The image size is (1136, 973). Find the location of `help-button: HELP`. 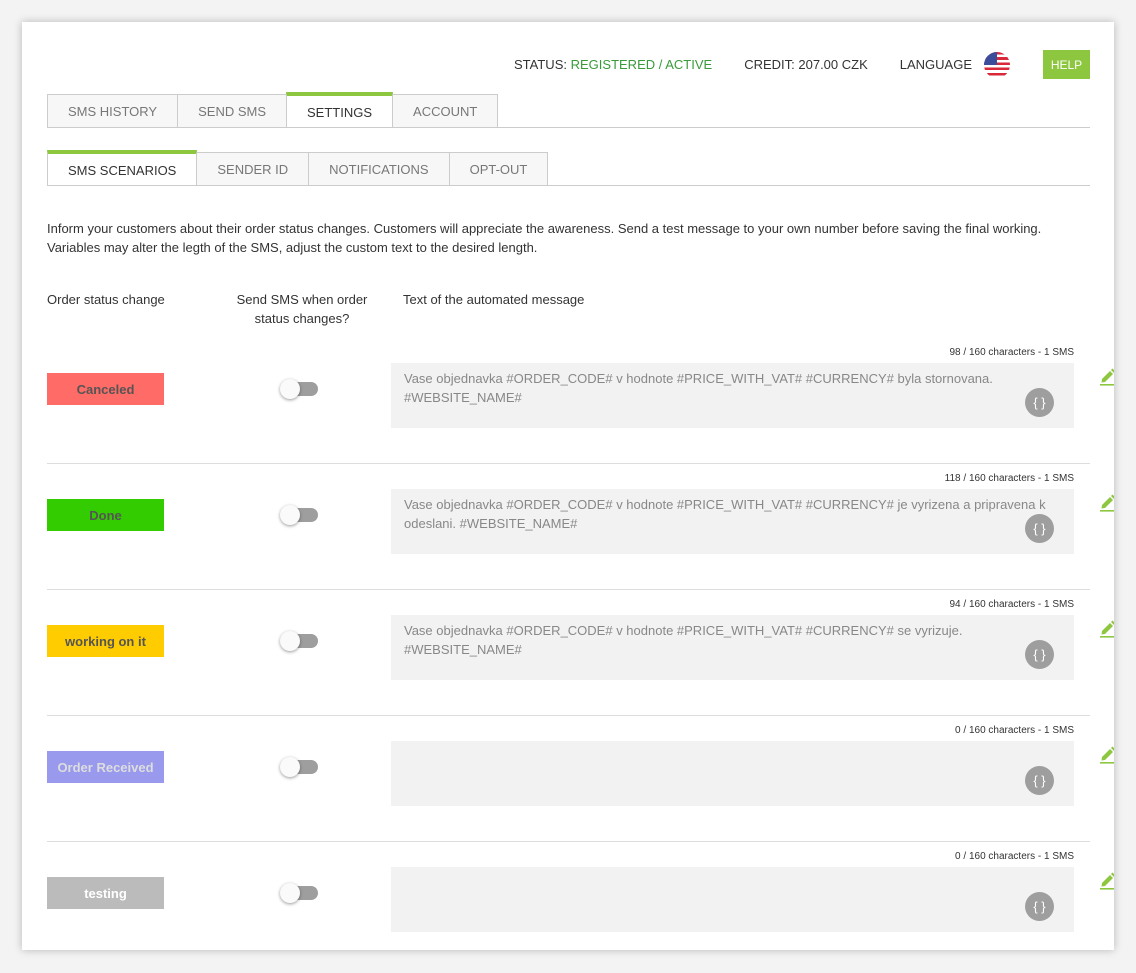

help-button: HELP is located at coordinates (1066, 64).